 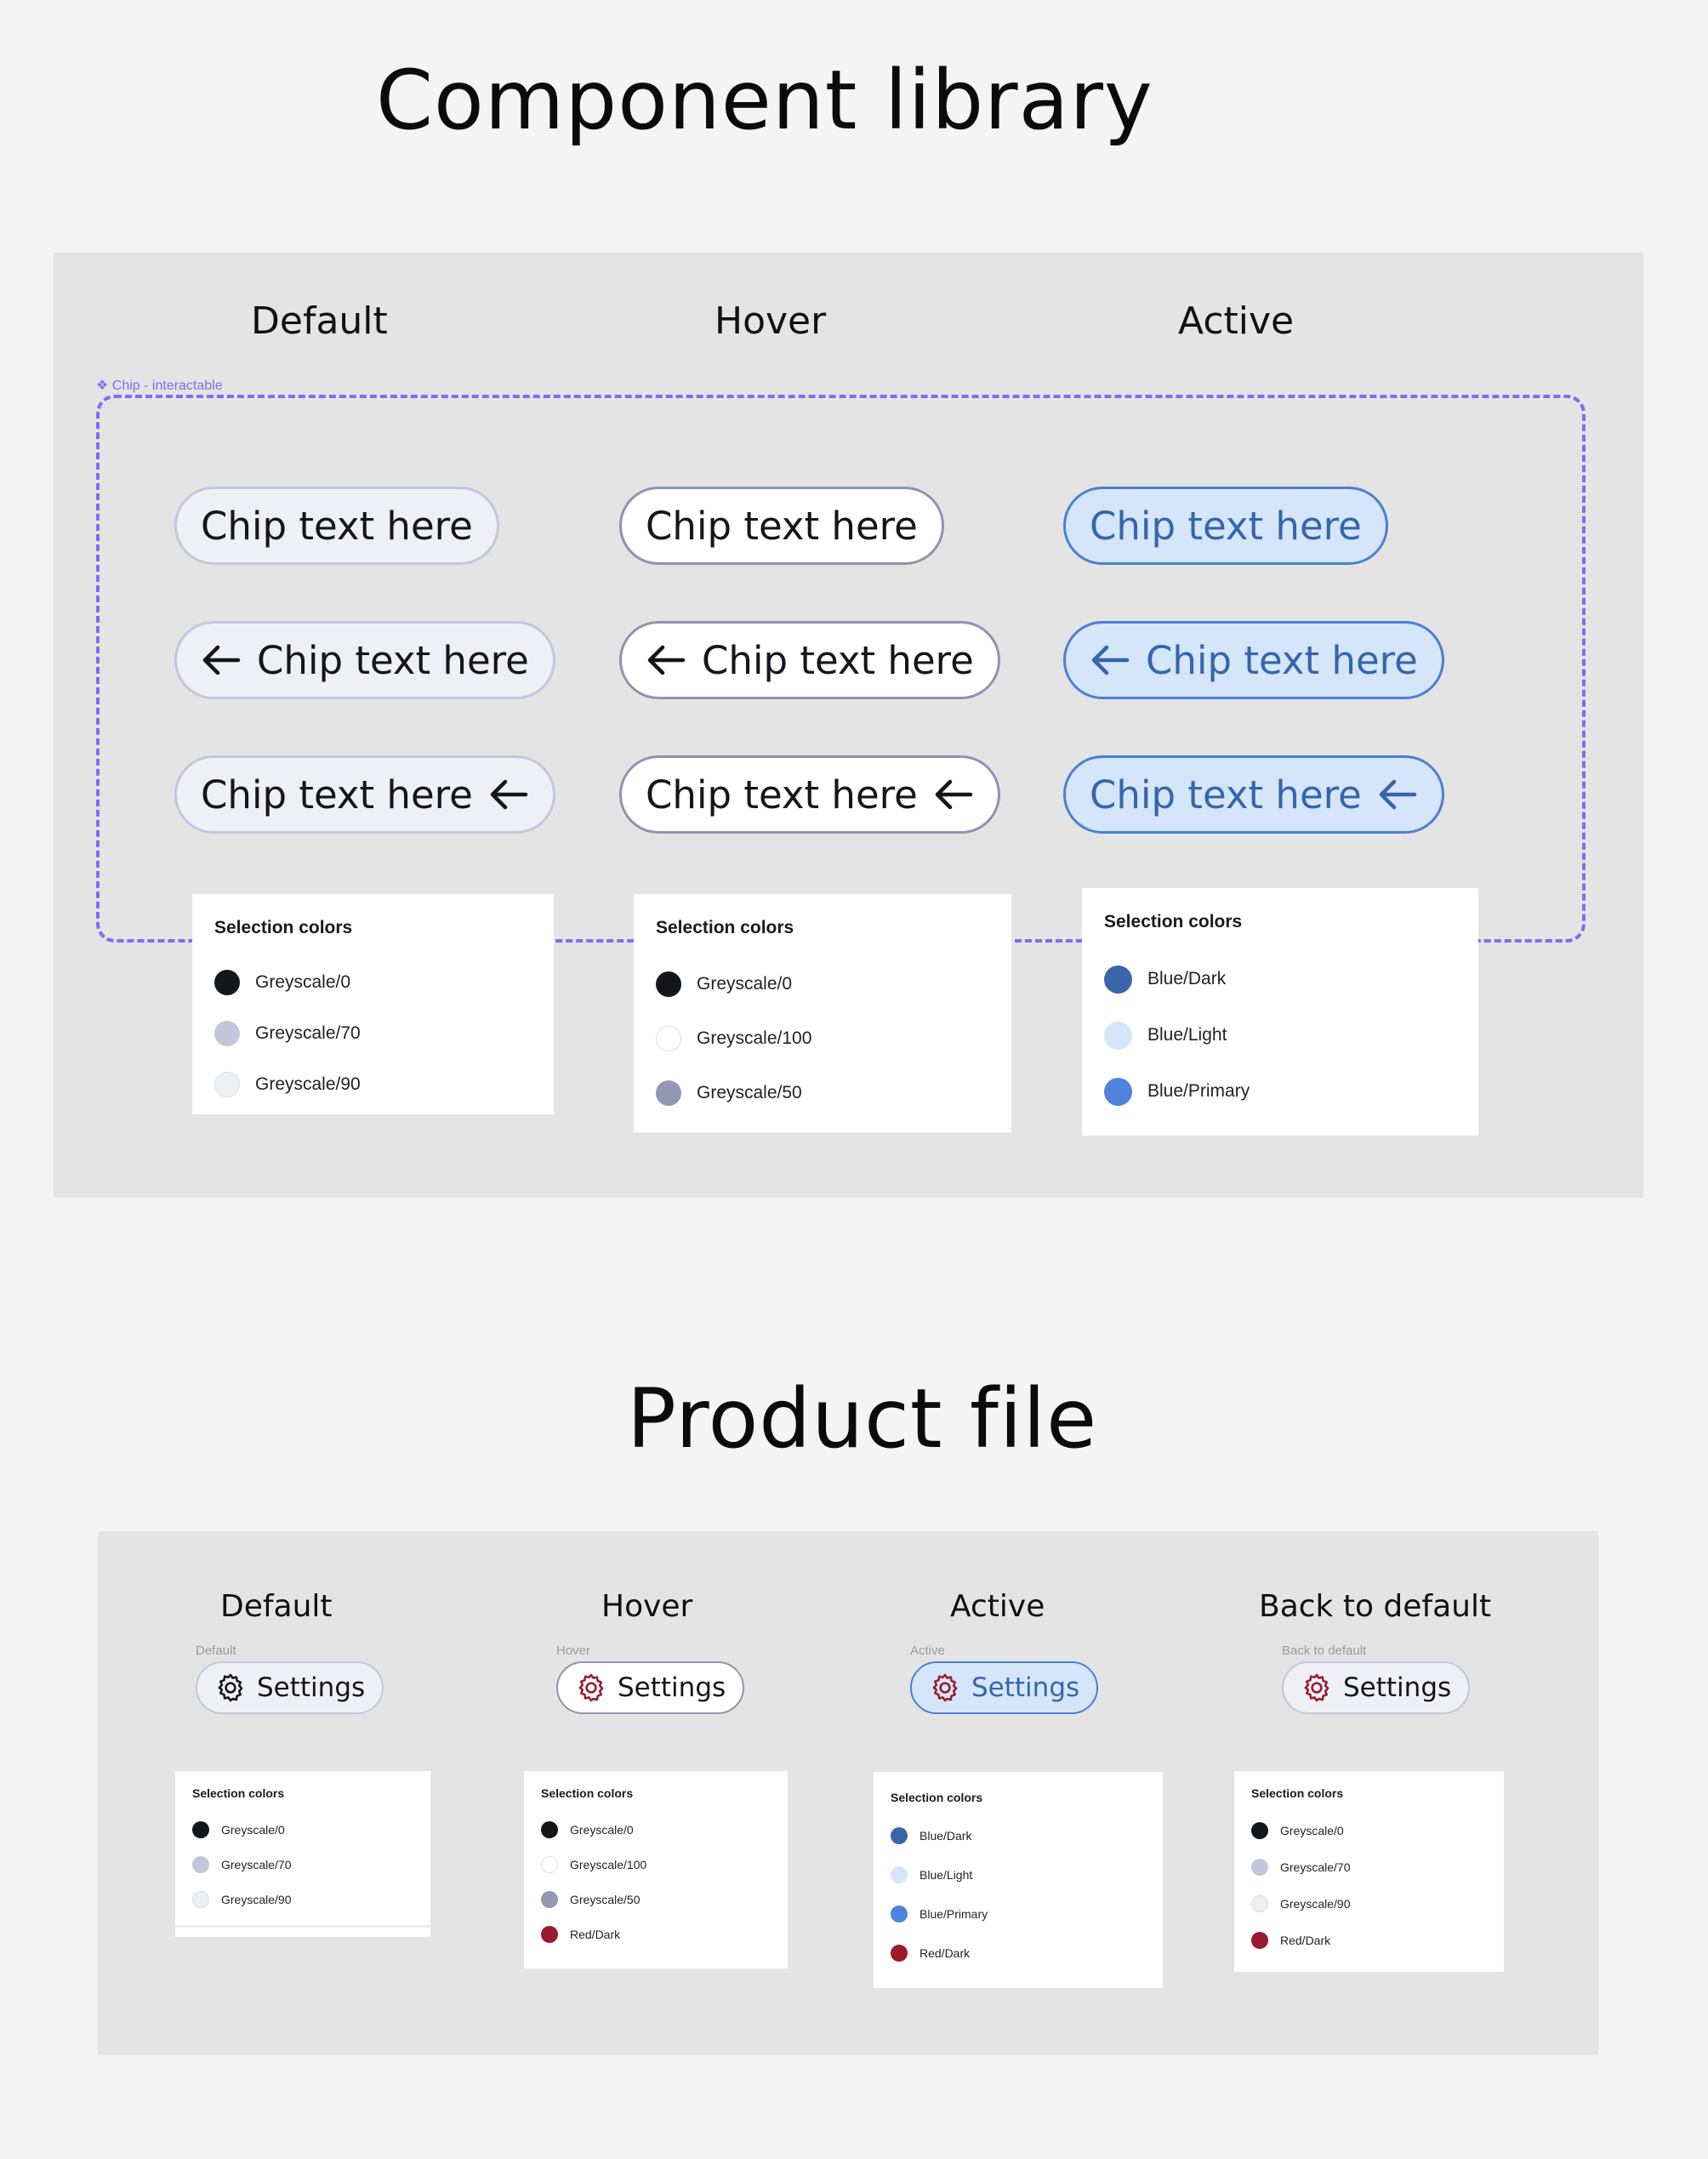 I want to click on chip-default-trailing-icon: Chip text here, so click(x=364, y=794).